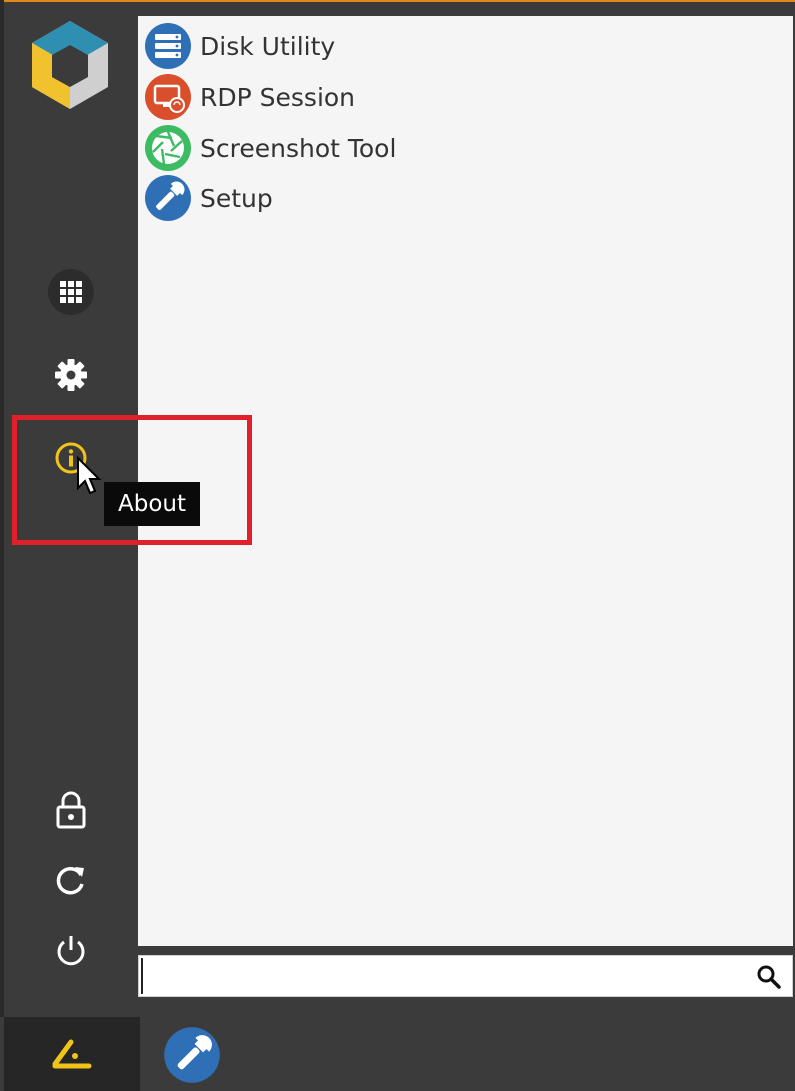  I want to click on app-item-disk-utility: Disk Utility, so click(239, 46).